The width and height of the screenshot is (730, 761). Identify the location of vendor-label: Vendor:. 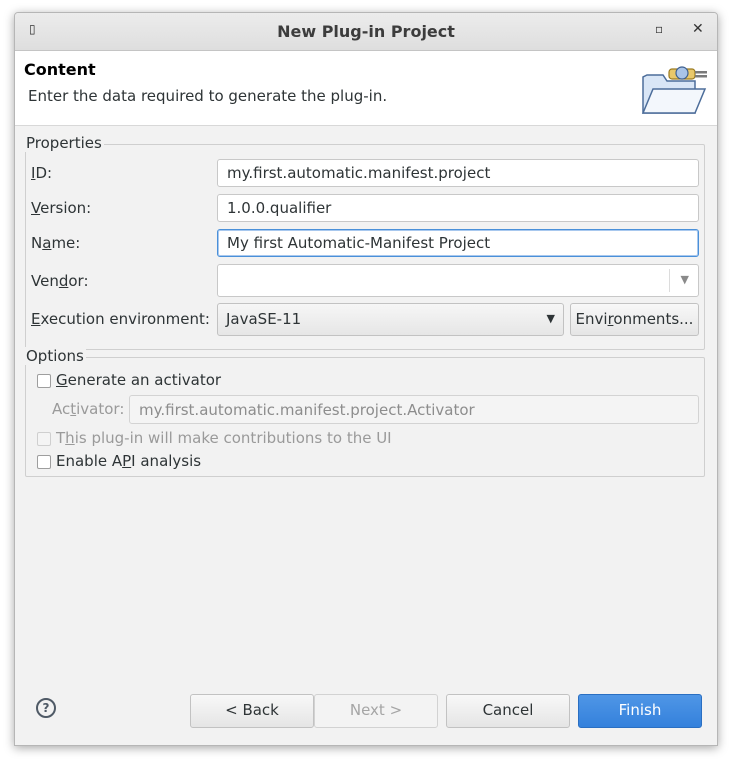
(60, 281).